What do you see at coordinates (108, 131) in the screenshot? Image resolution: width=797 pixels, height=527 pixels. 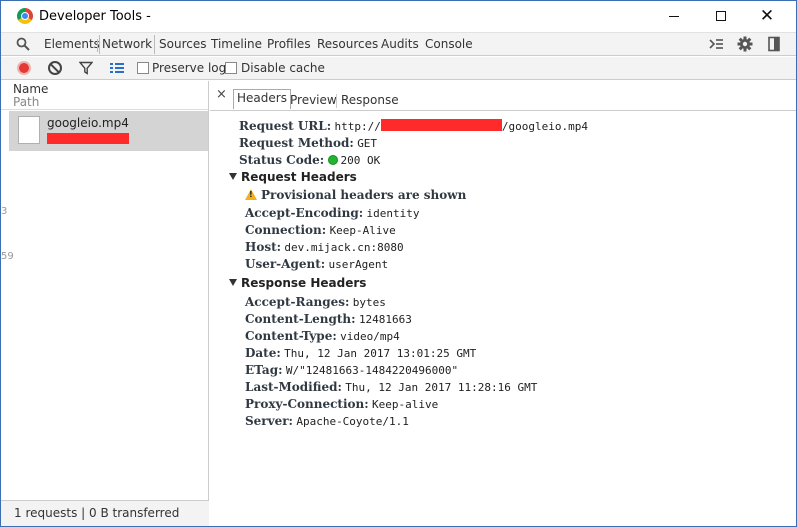 I see `table-row: googleio.mp4` at bounding box center [108, 131].